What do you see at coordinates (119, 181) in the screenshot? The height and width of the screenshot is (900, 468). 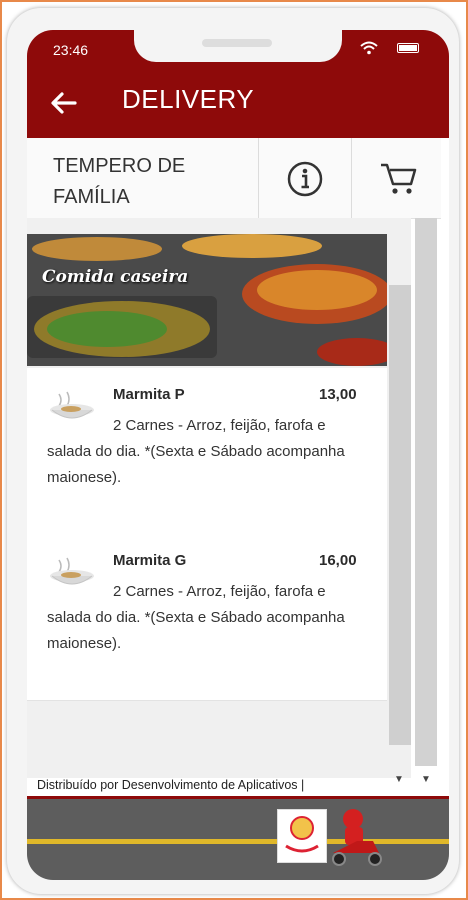 I see `restaurant-name: TEMPERO DE FAMÍLIA` at bounding box center [119, 181].